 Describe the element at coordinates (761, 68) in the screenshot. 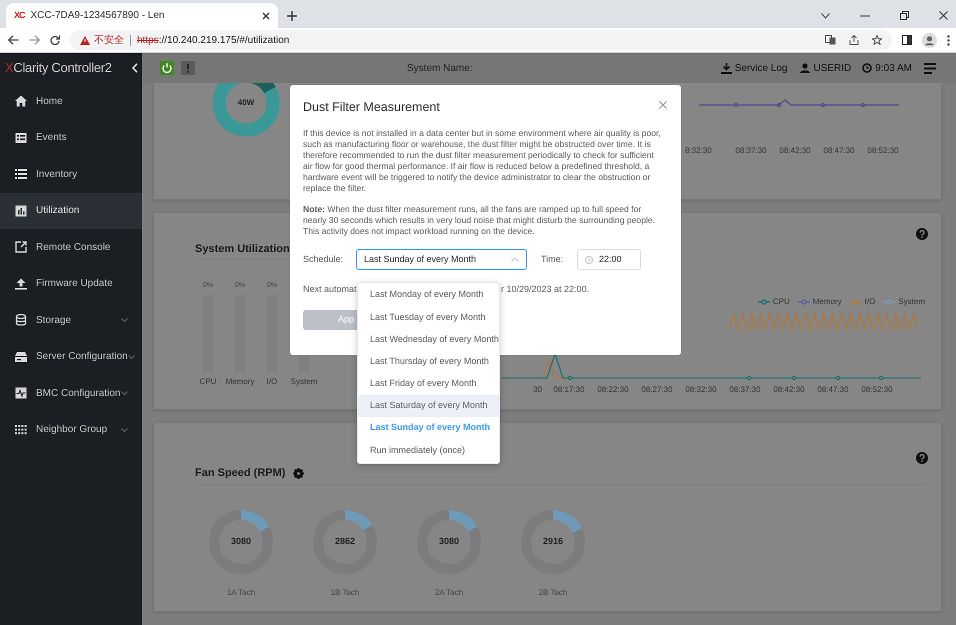

I see `service-log-link: Service Log` at that location.